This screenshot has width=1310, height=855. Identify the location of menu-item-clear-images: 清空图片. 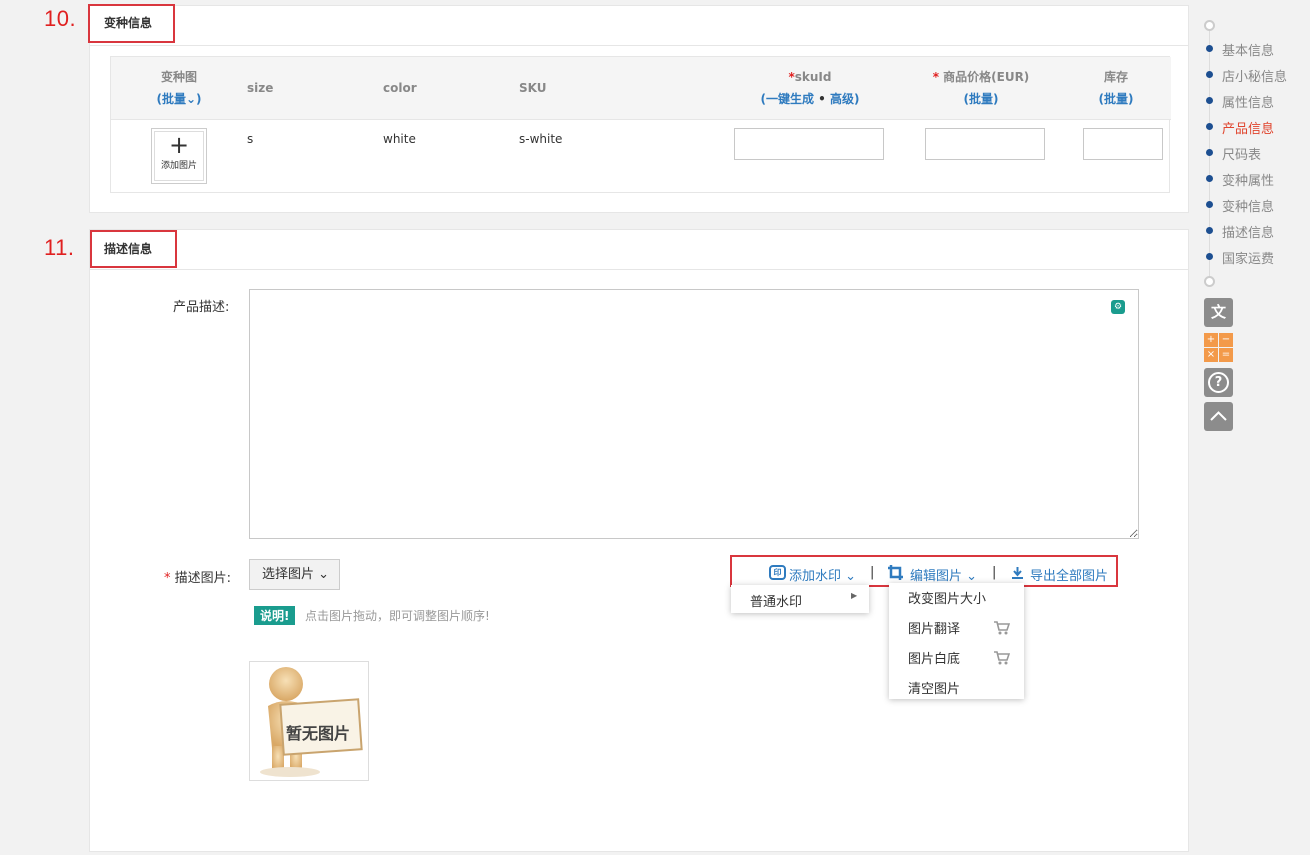
(934, 687).